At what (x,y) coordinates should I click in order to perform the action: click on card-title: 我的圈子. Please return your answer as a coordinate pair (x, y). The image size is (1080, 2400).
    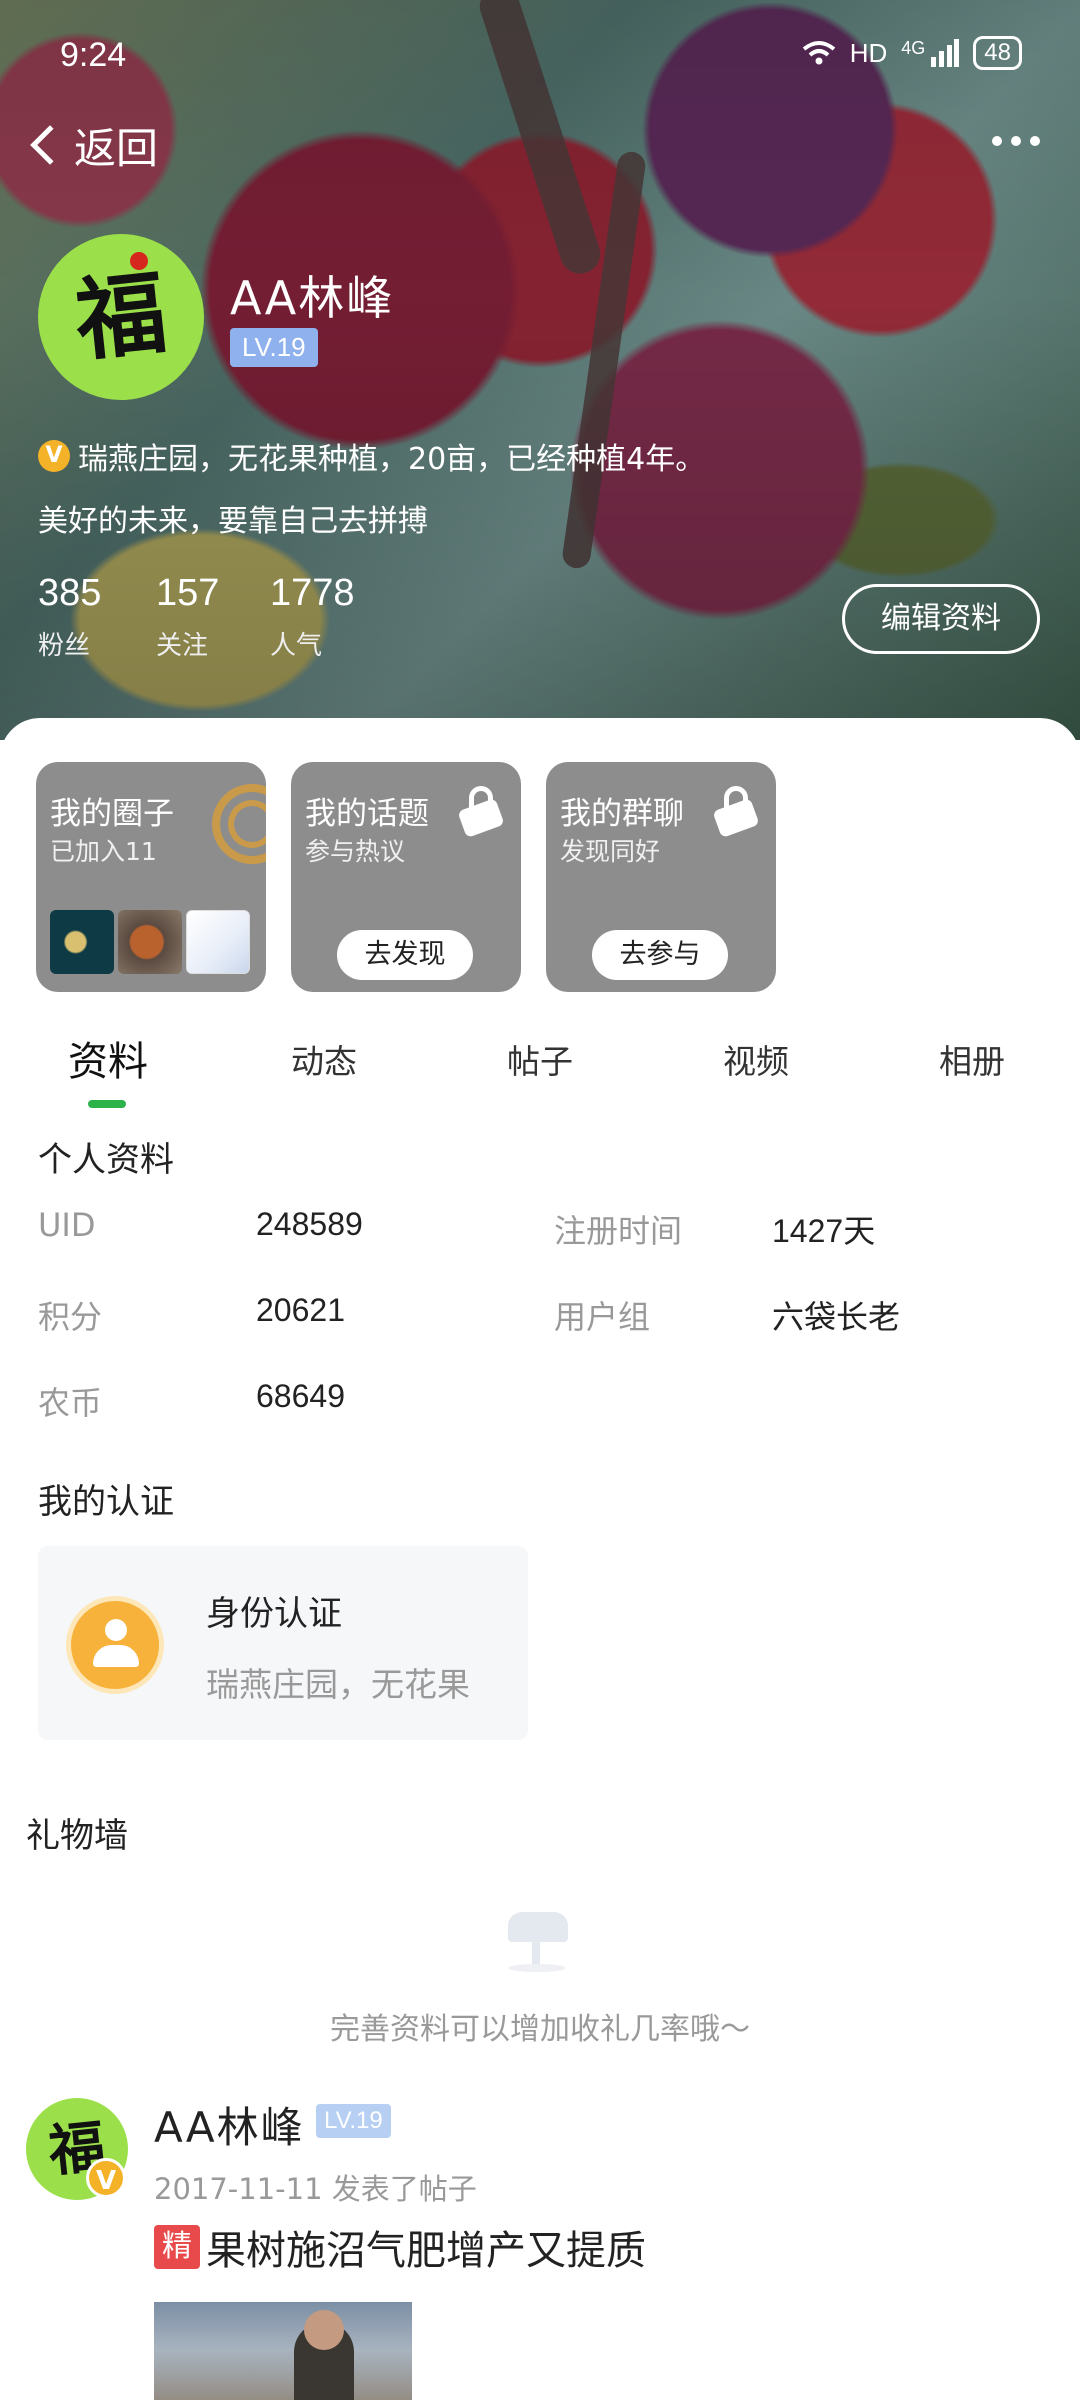
    Looking at the image, I should click on (112, 814).